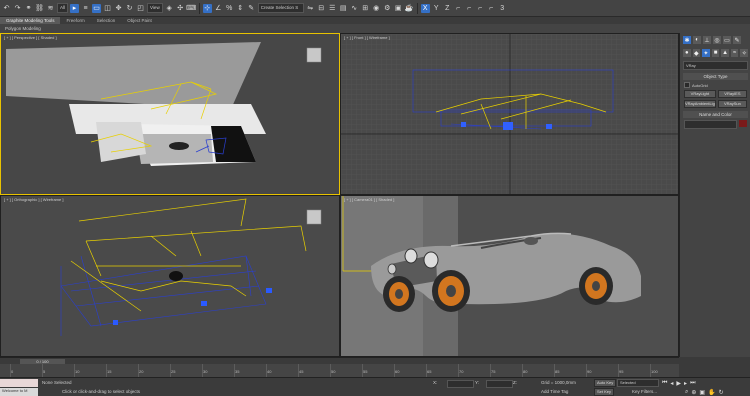 This screenshot has height=396, width=750. I want to click on y-coordinate-field, so click(499, 384).